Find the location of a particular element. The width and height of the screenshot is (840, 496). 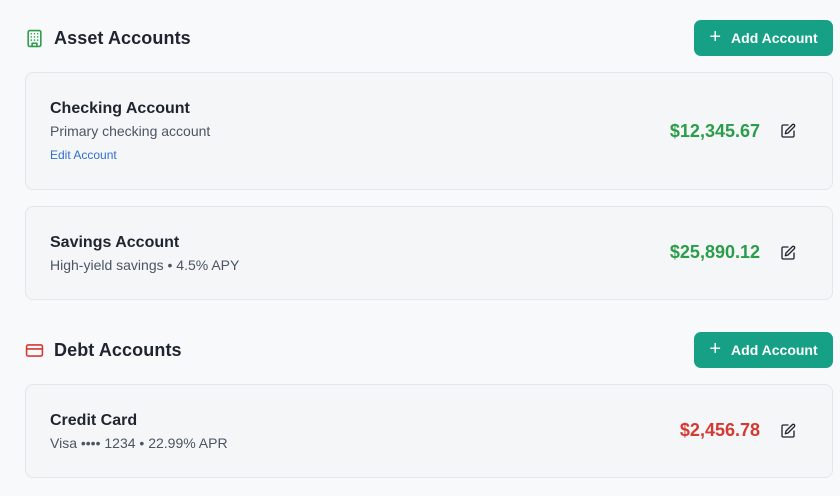

section-title: Debt Accounts is located at coordinates (118, 349).